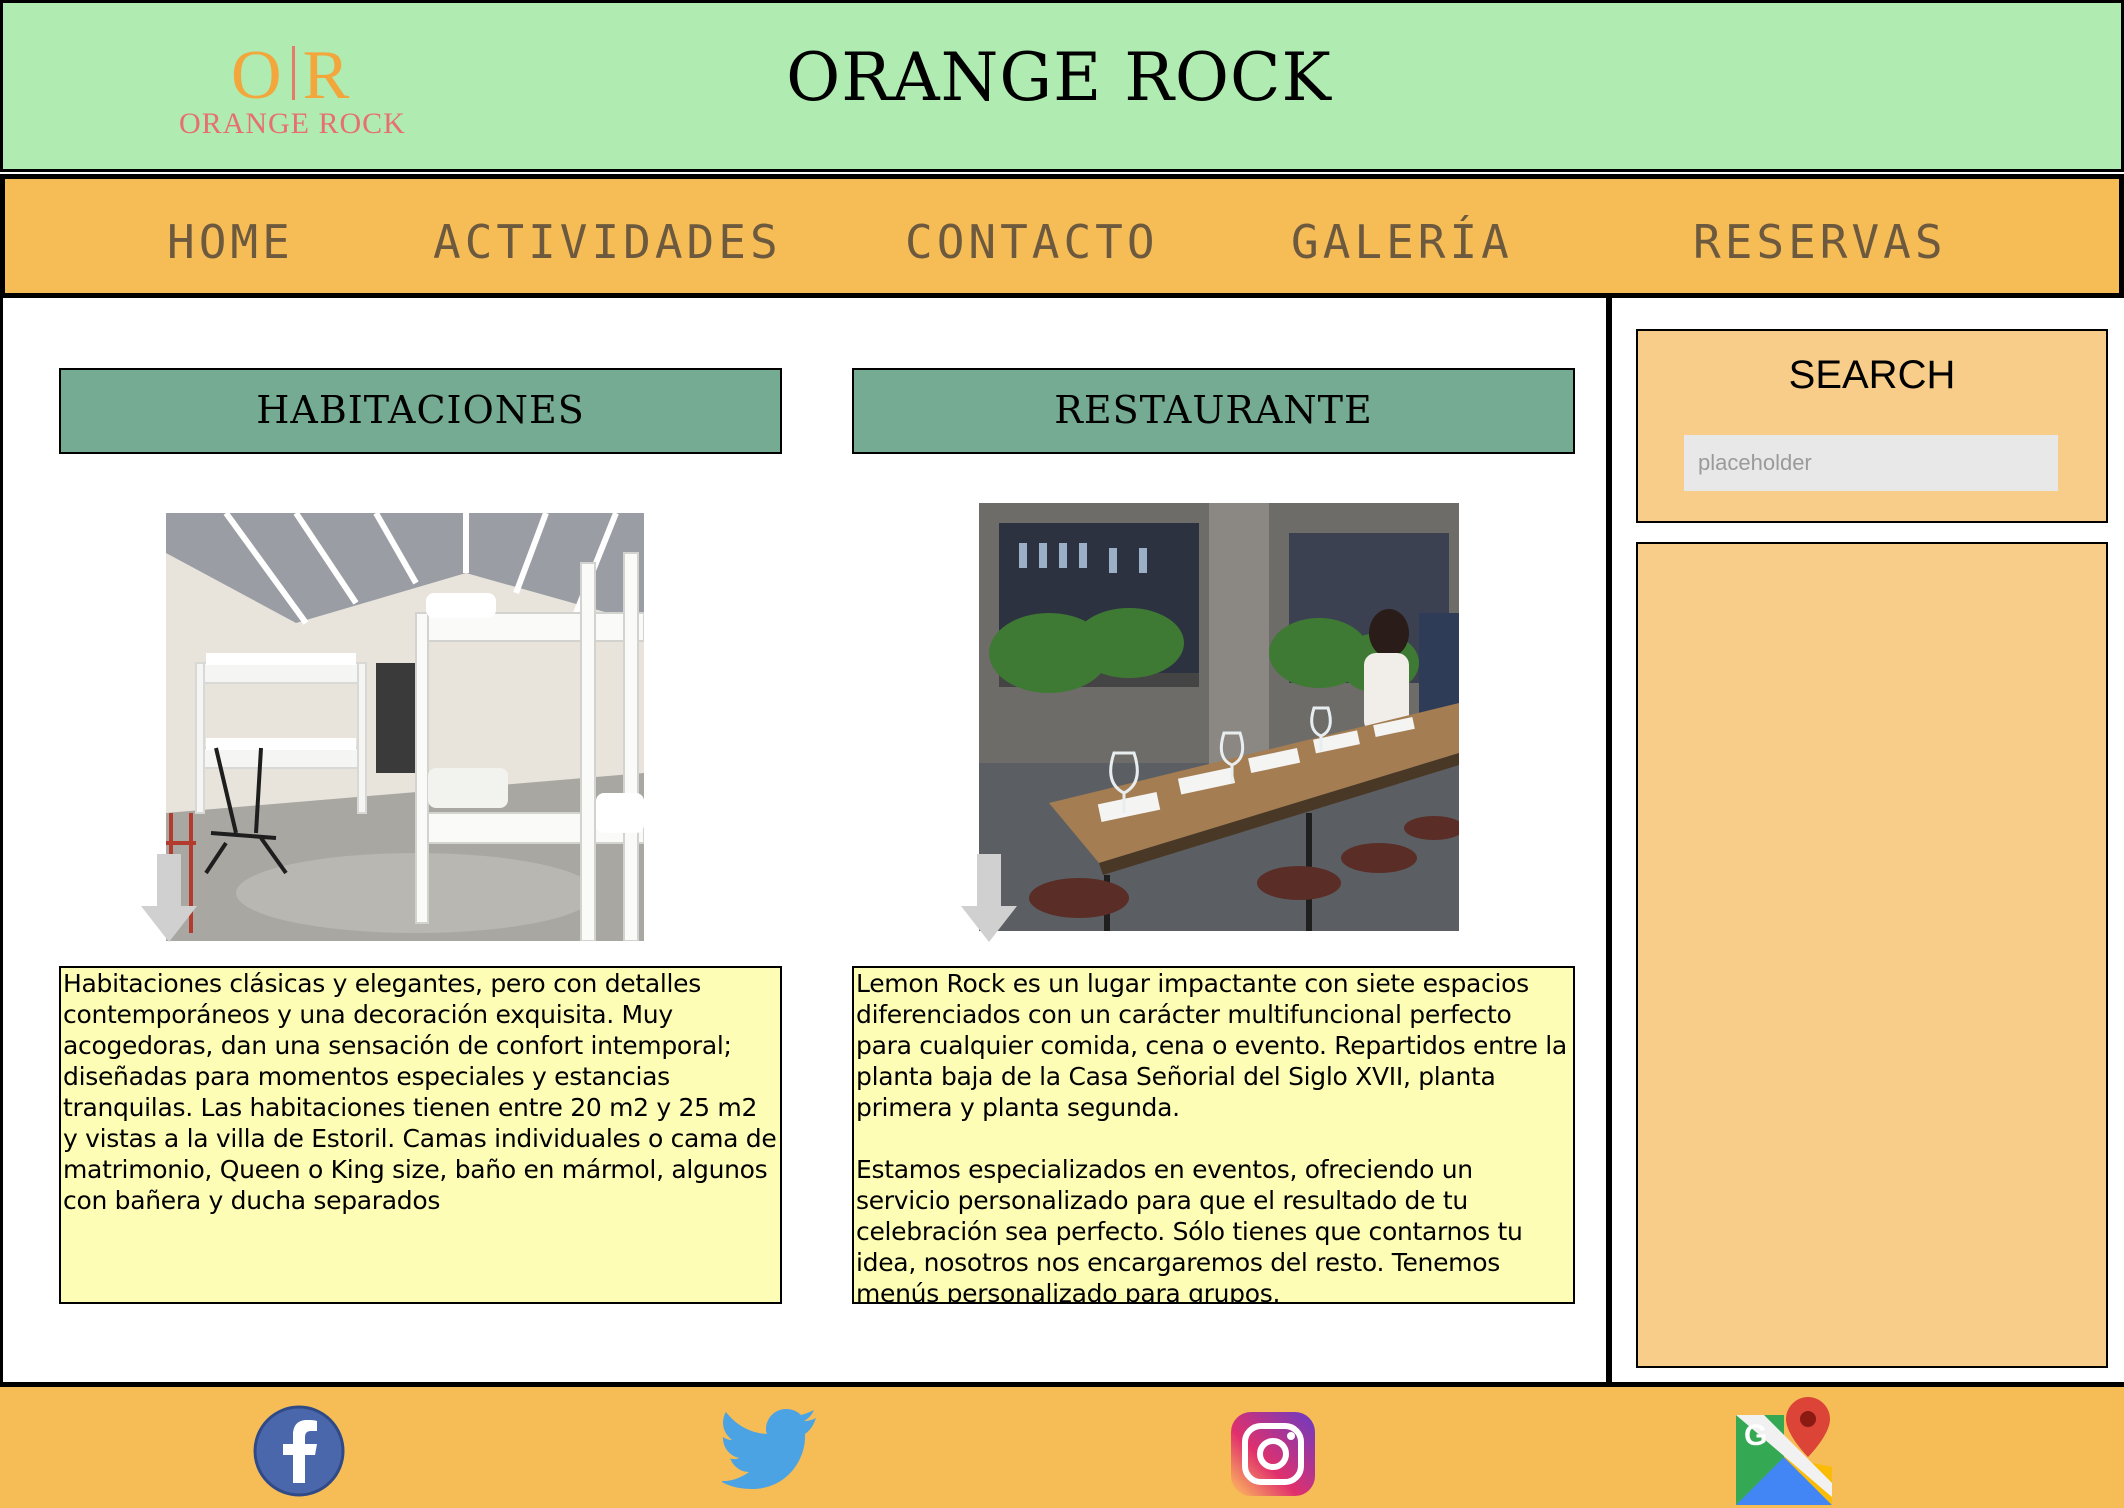 The width and height of the screenshot is (2124, 1508). Describe the element at coordinates (299, 1451) in the screenshot. I see `facebook-icon` at that location.